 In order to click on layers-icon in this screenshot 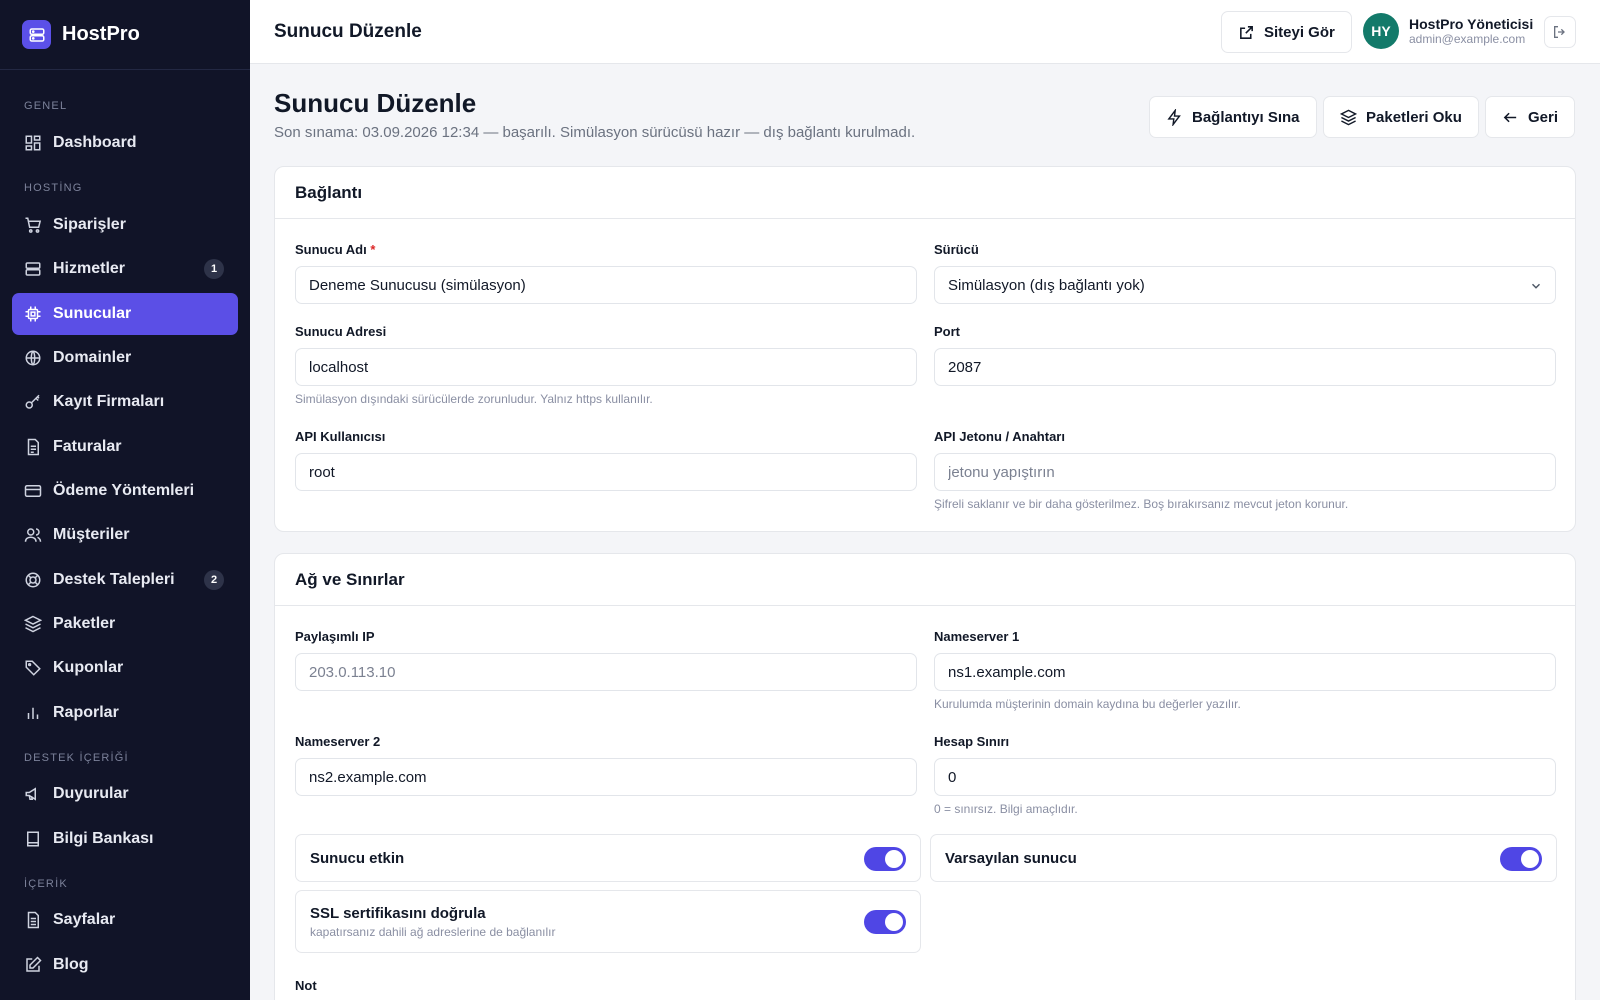, I will do `click(1348, 117)`.